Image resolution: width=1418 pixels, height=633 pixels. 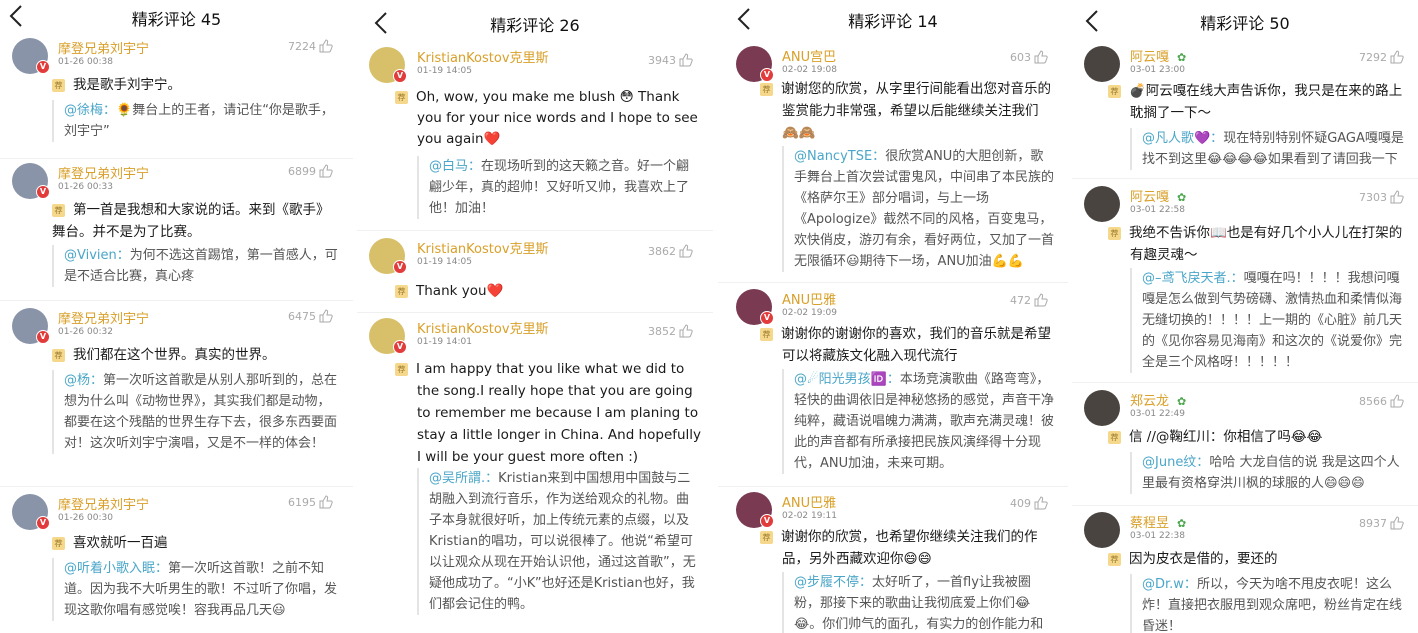 What do you see at coordinates (1029, 503) in the screenshot?
I see `like-button: 409` at bounding box center [1029, 503].